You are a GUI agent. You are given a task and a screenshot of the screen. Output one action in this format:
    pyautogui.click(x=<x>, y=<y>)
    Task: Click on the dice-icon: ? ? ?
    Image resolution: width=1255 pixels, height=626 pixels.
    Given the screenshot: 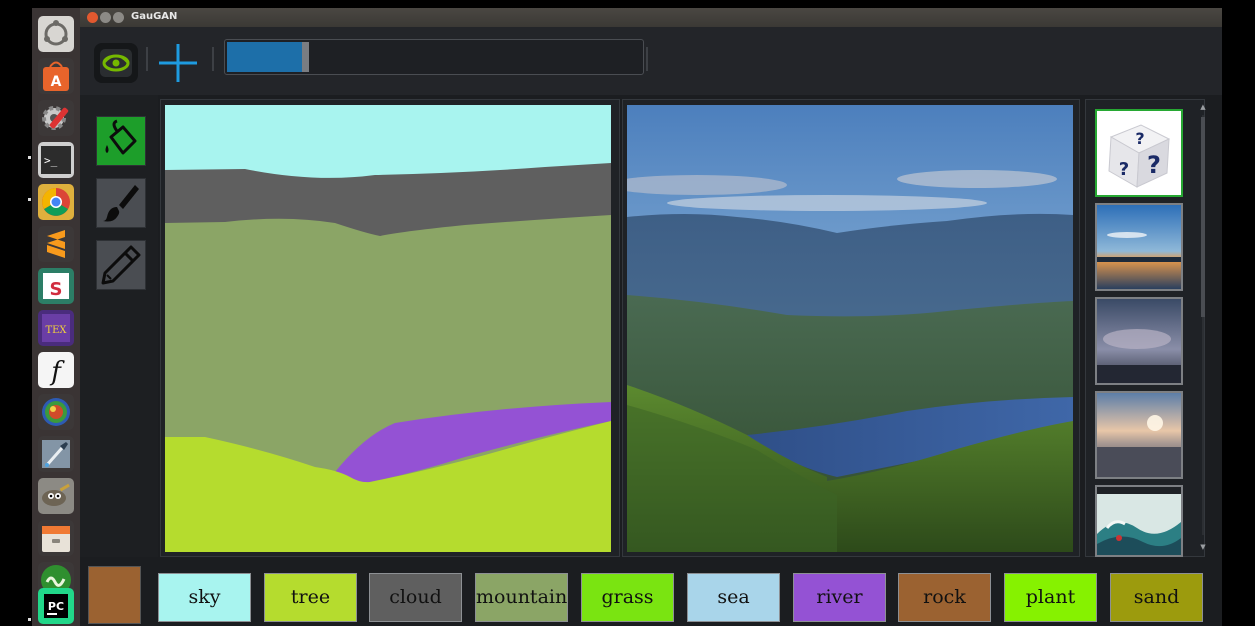 What is the action you would take?
    pyautogui.click(x=1139, y=153)
    